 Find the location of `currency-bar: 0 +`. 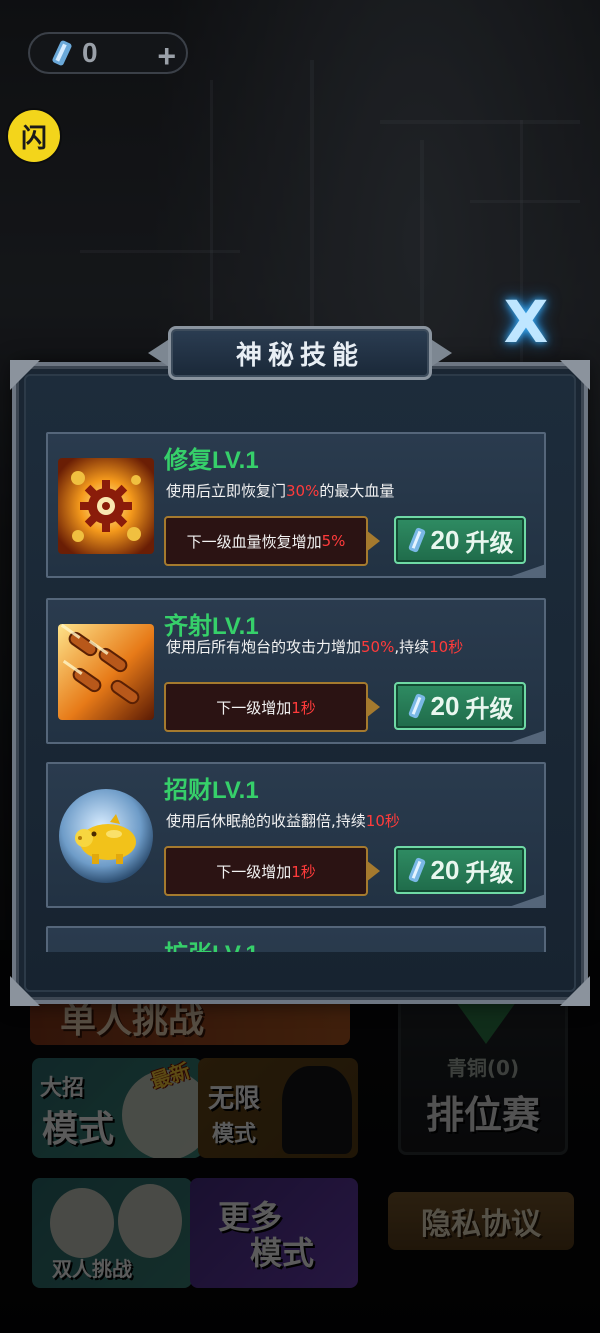

currency-bar: 0 + is located at coordinates (108, 53).